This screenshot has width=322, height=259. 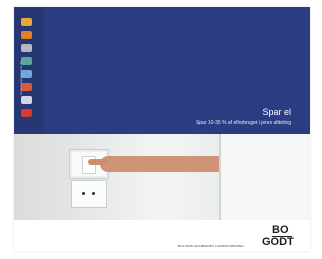 What do you see at coordinates (162, 164) in the screenshot?
I see `hand-arm` at bounding box center [162, 164].